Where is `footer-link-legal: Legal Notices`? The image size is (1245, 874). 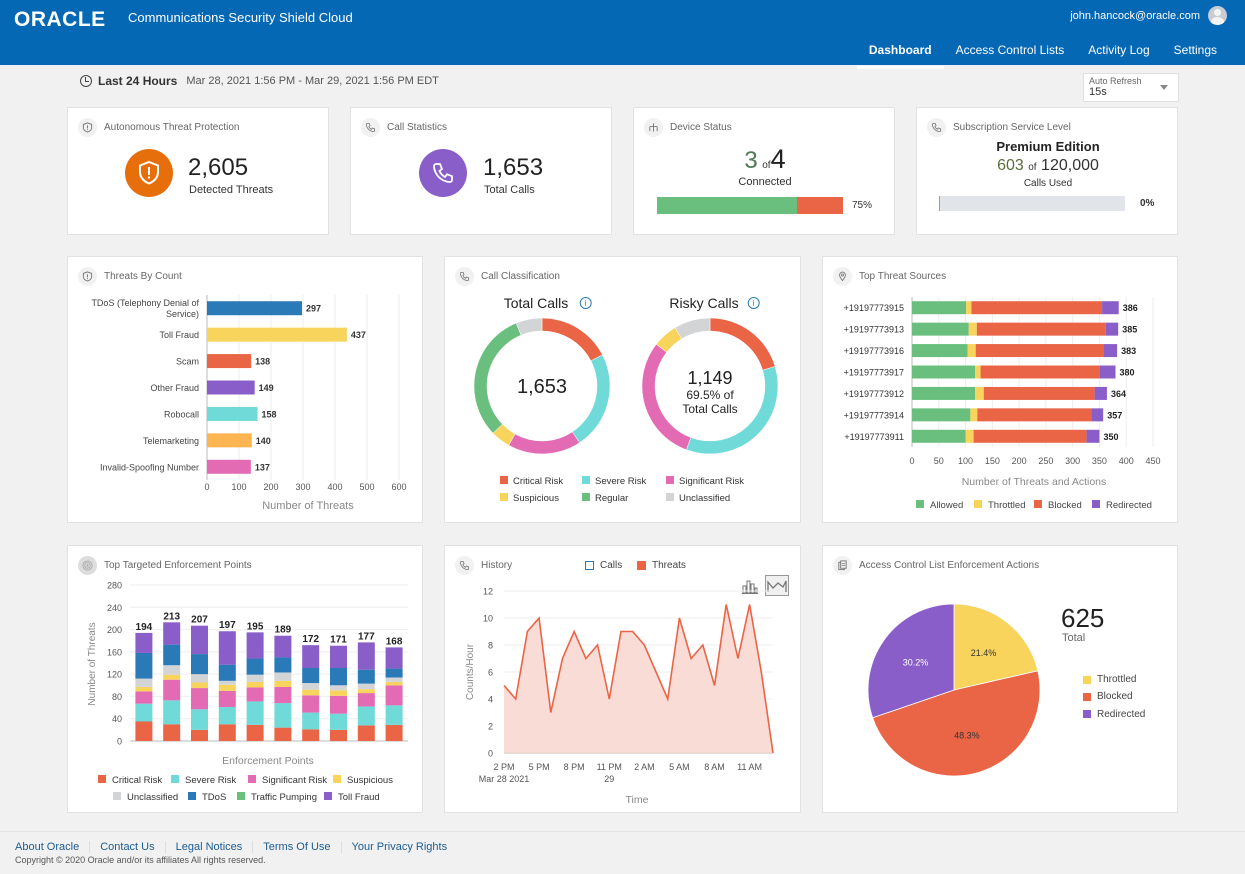 footer-link-legal: Legal Notices is located at coordinates (208, 847).